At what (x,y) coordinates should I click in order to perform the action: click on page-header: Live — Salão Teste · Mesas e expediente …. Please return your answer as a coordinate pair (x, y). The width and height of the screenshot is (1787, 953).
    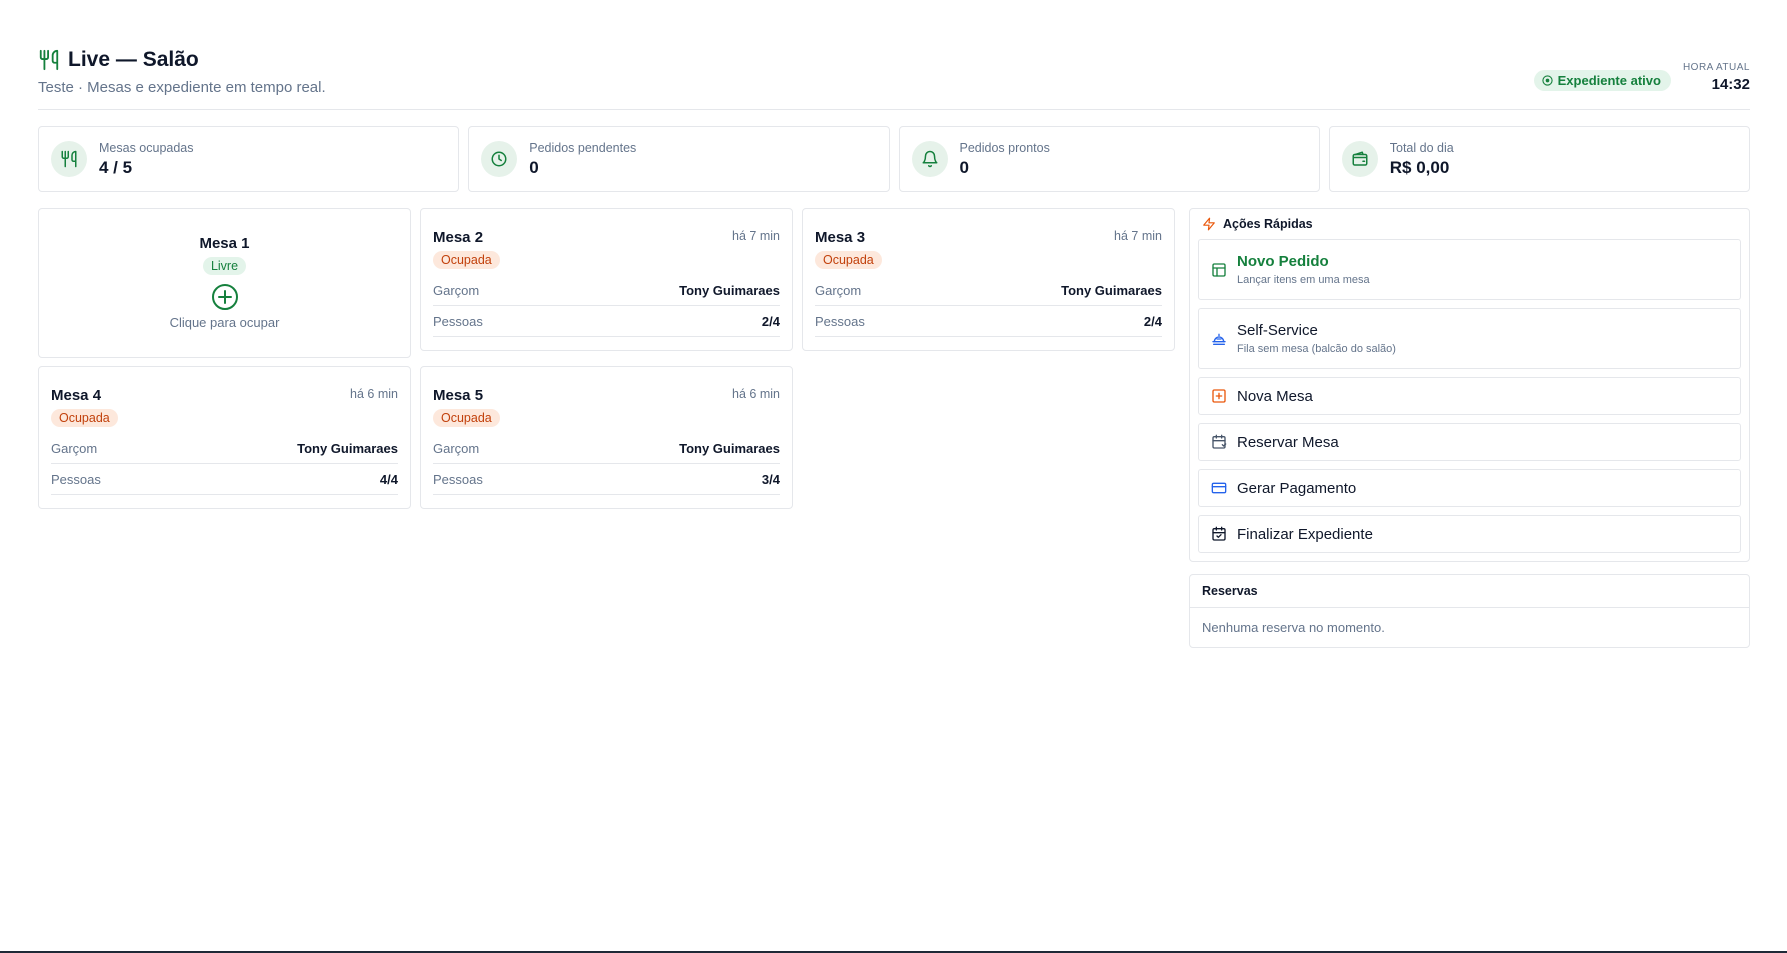
    Looking at the image, I should click on (894, 55).